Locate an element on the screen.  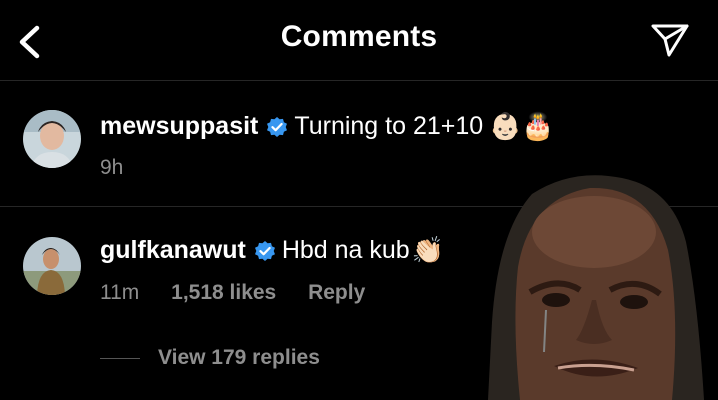
view-replies-label: View 179 replies is located at coordinates (239, 357).